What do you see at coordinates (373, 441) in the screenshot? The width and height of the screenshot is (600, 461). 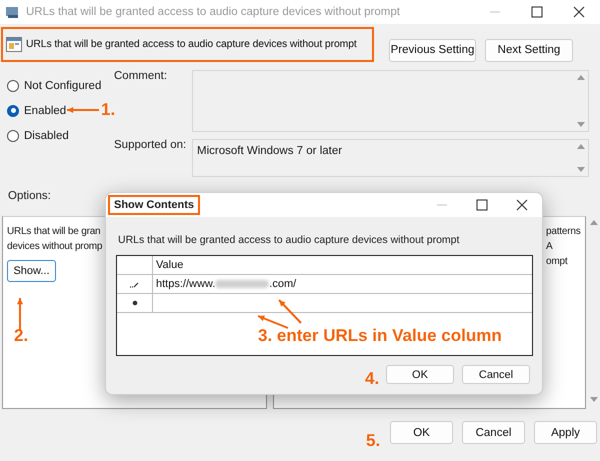 I see `step-label: 5.` at bounding box center [373, 441].